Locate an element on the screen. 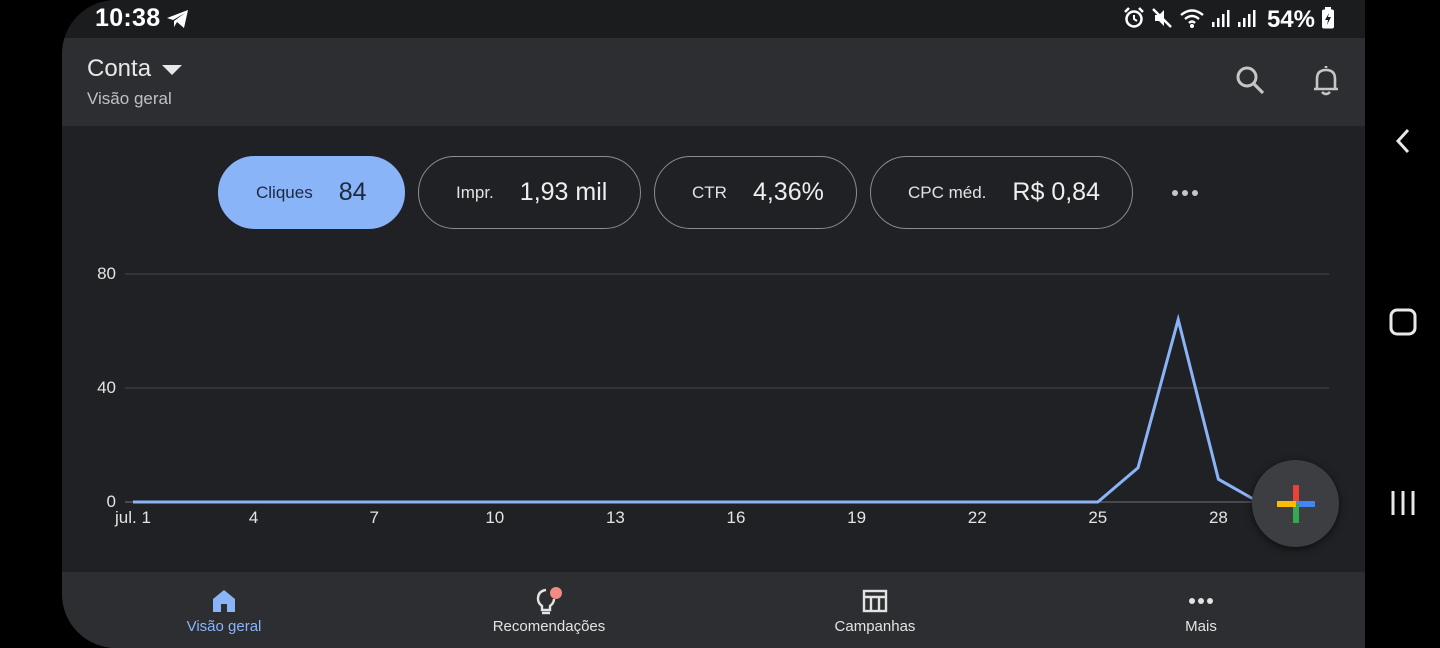 Image resolution: width=1440 pixels, height=648 pixels. system-recents-button is located at coordinates (1403, 505).